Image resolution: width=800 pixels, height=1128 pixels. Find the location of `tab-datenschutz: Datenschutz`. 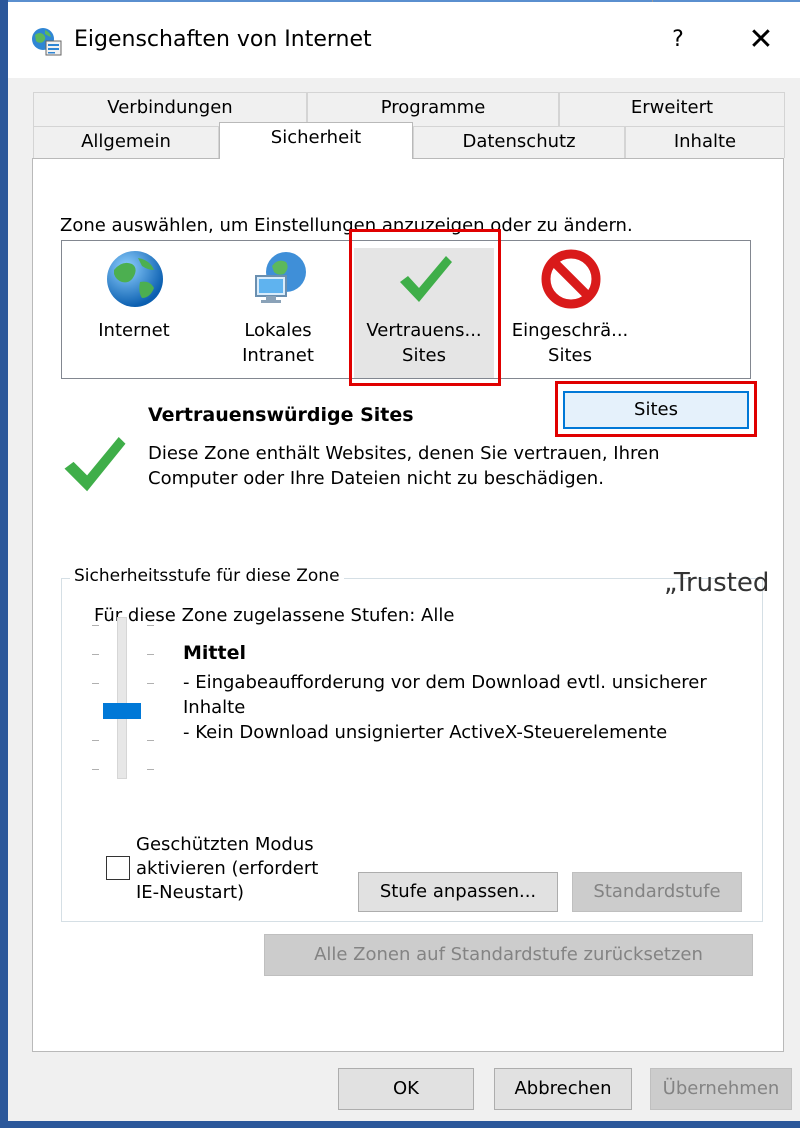

tab-datenschutz: Datenschutz is located at coordinates (519, 142).